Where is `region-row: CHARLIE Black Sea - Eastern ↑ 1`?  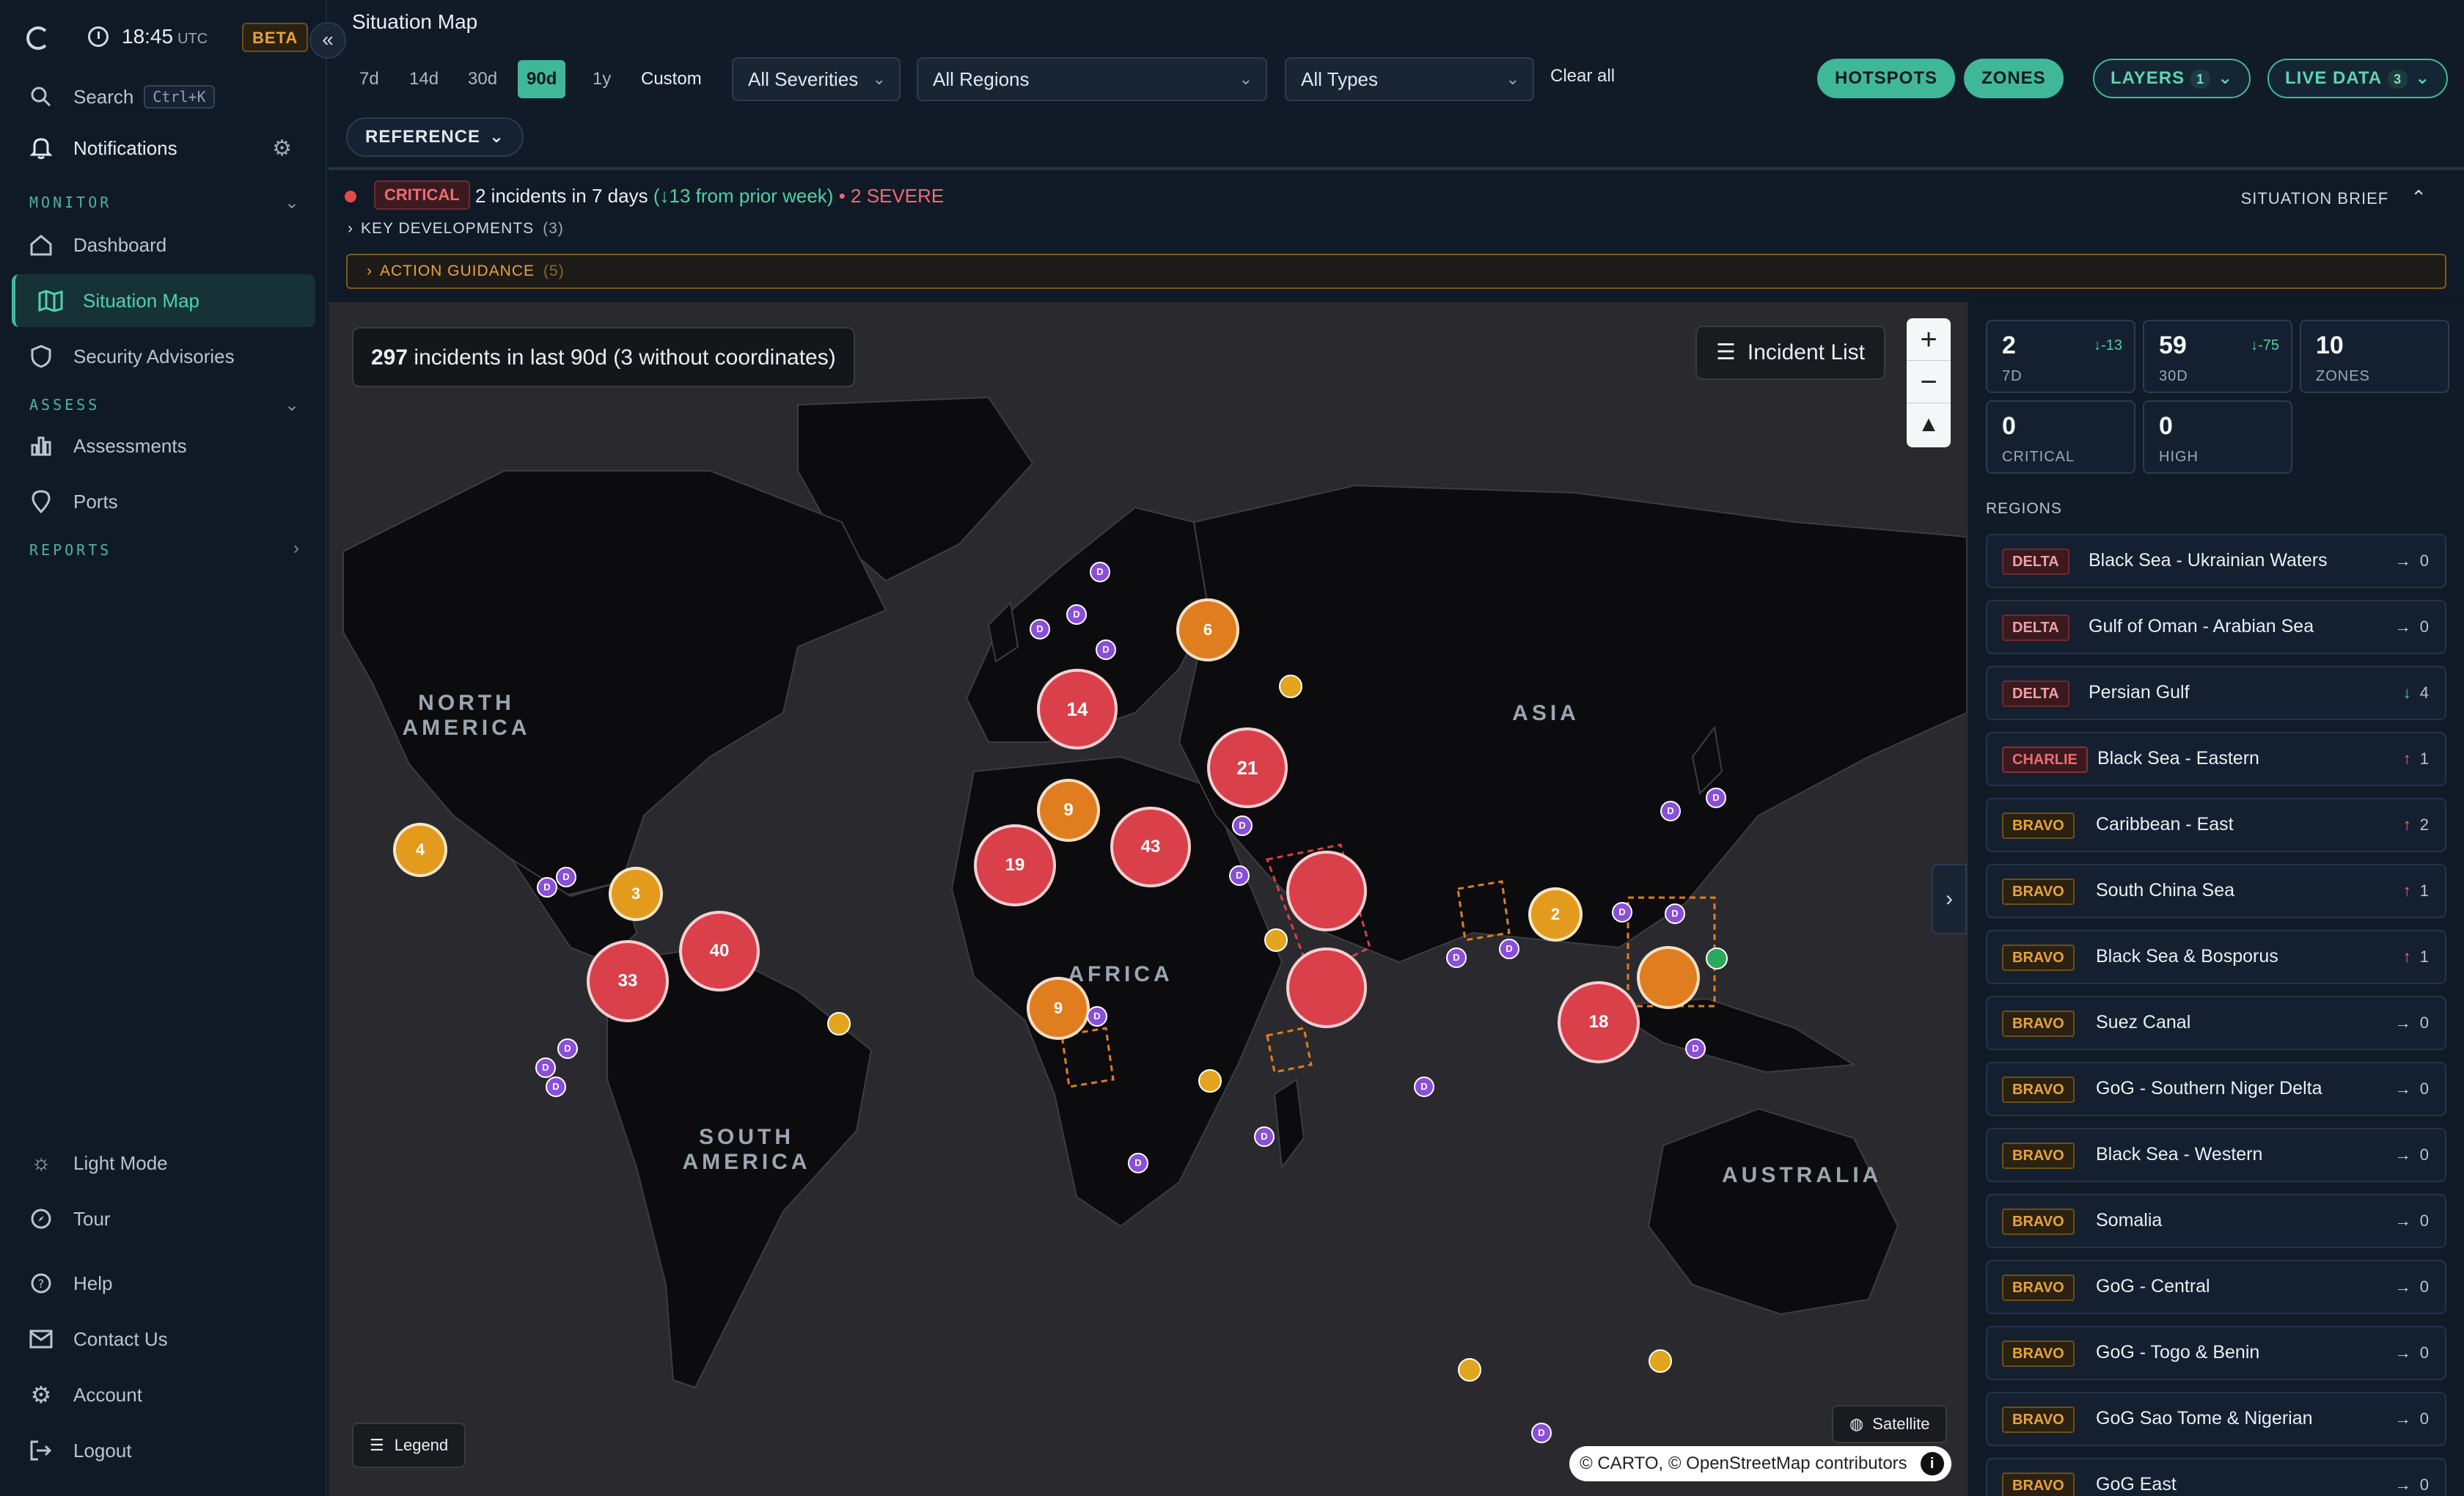 region-row: CHARLIE Black Sea - Eastern ↑ 1 is located at coordinates (2216, 759).